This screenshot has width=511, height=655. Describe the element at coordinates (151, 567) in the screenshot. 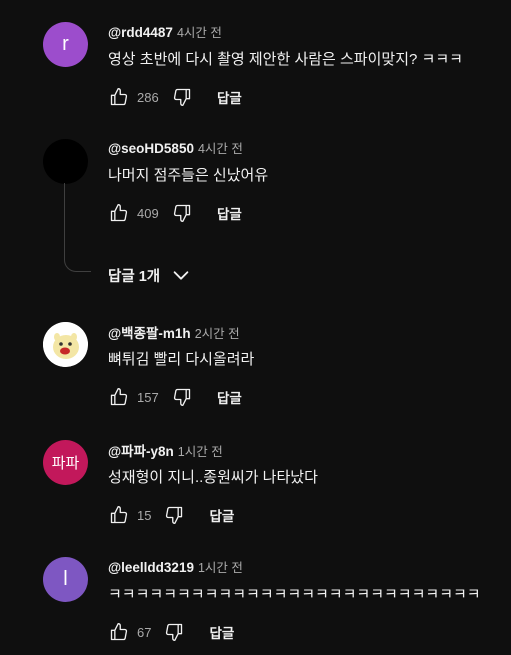

I see `author-name: @leelldd3219` at that location.